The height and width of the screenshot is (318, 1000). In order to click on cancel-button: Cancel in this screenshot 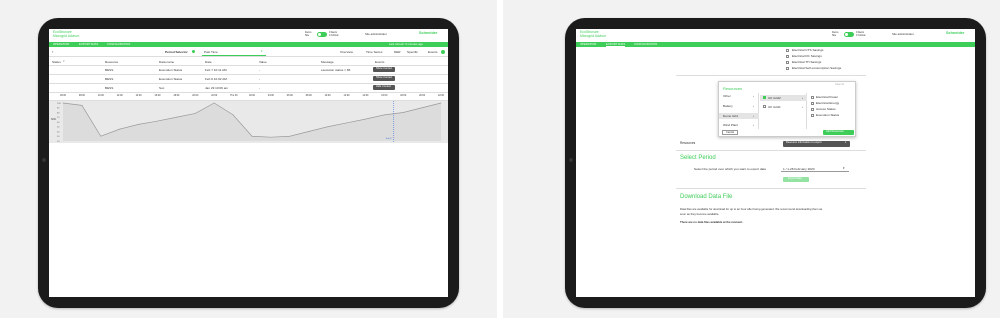, I will do `click(730, 132)`.